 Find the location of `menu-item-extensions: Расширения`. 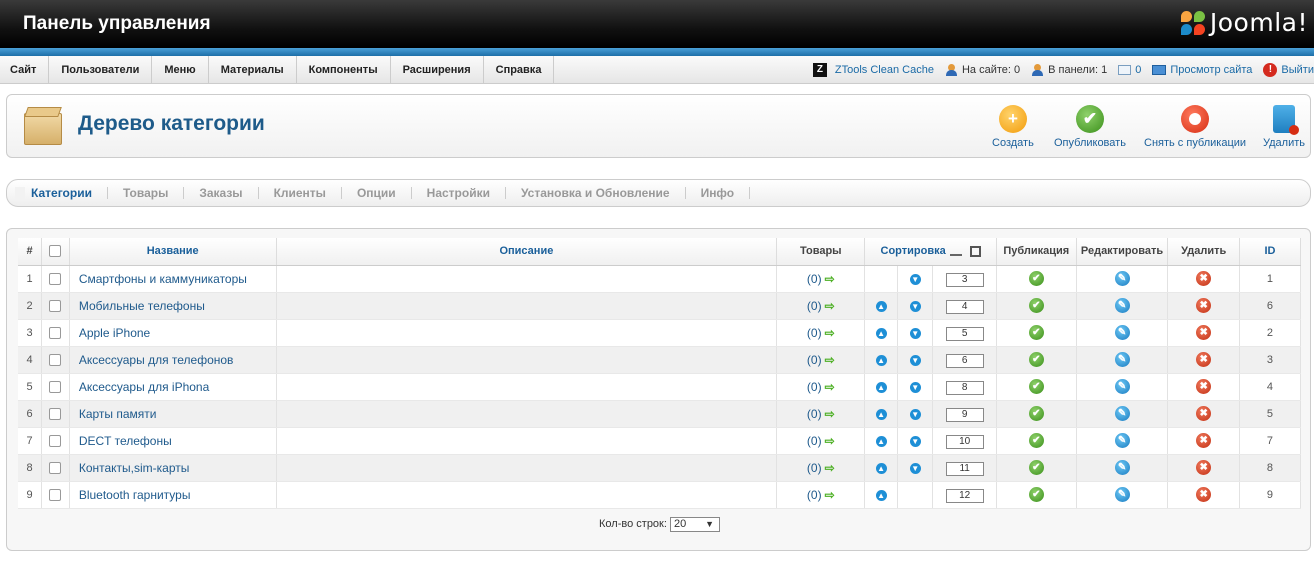

menu-item-extensions: Расширения is located at coordinates (437, 70).